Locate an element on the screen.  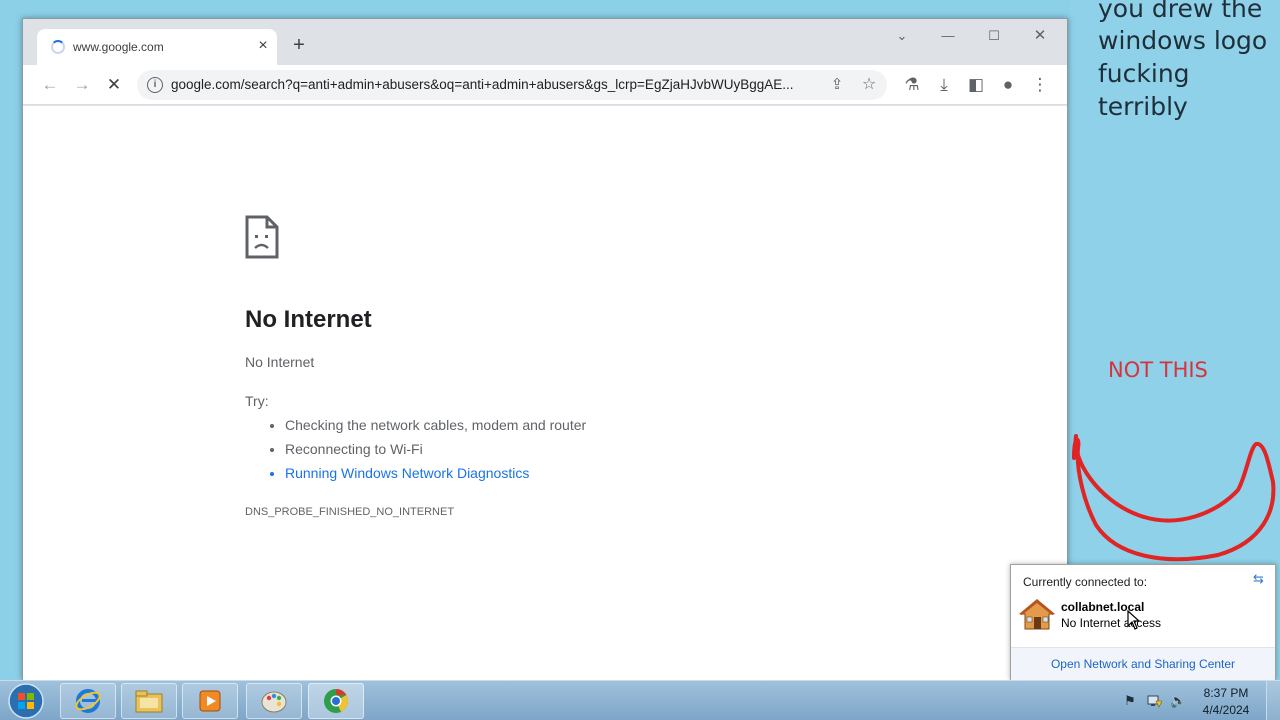
network-tray-icon is located at coordinates (1154, 701).